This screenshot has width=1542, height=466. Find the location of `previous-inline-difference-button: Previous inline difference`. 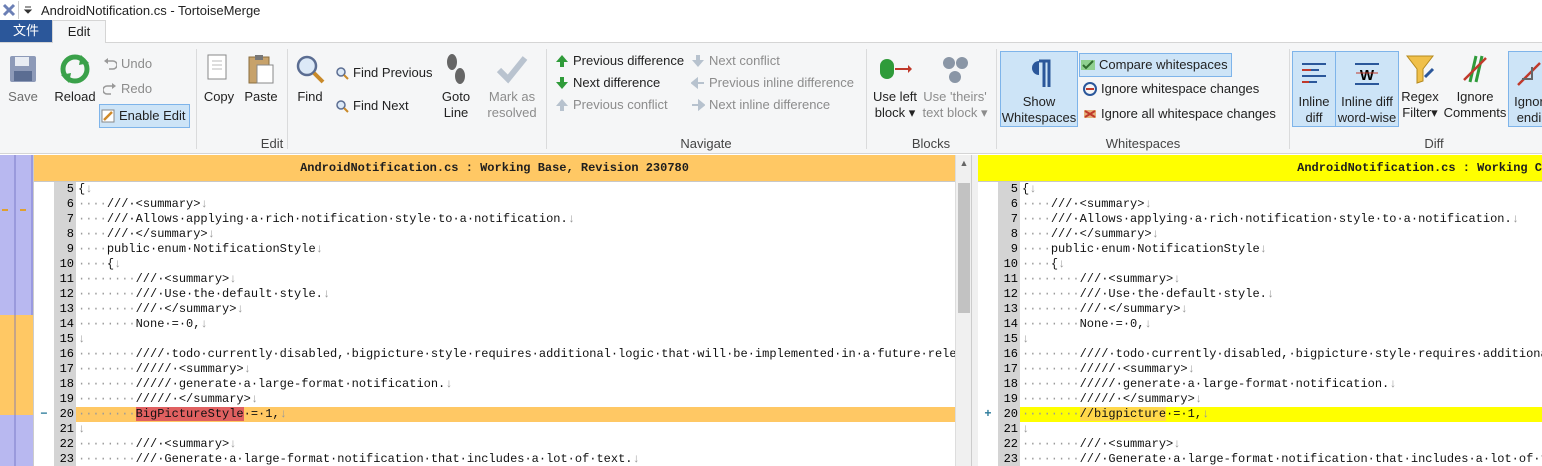

previous-inline-difference-button: Previous inline difference is located at coordinates (772, 83).